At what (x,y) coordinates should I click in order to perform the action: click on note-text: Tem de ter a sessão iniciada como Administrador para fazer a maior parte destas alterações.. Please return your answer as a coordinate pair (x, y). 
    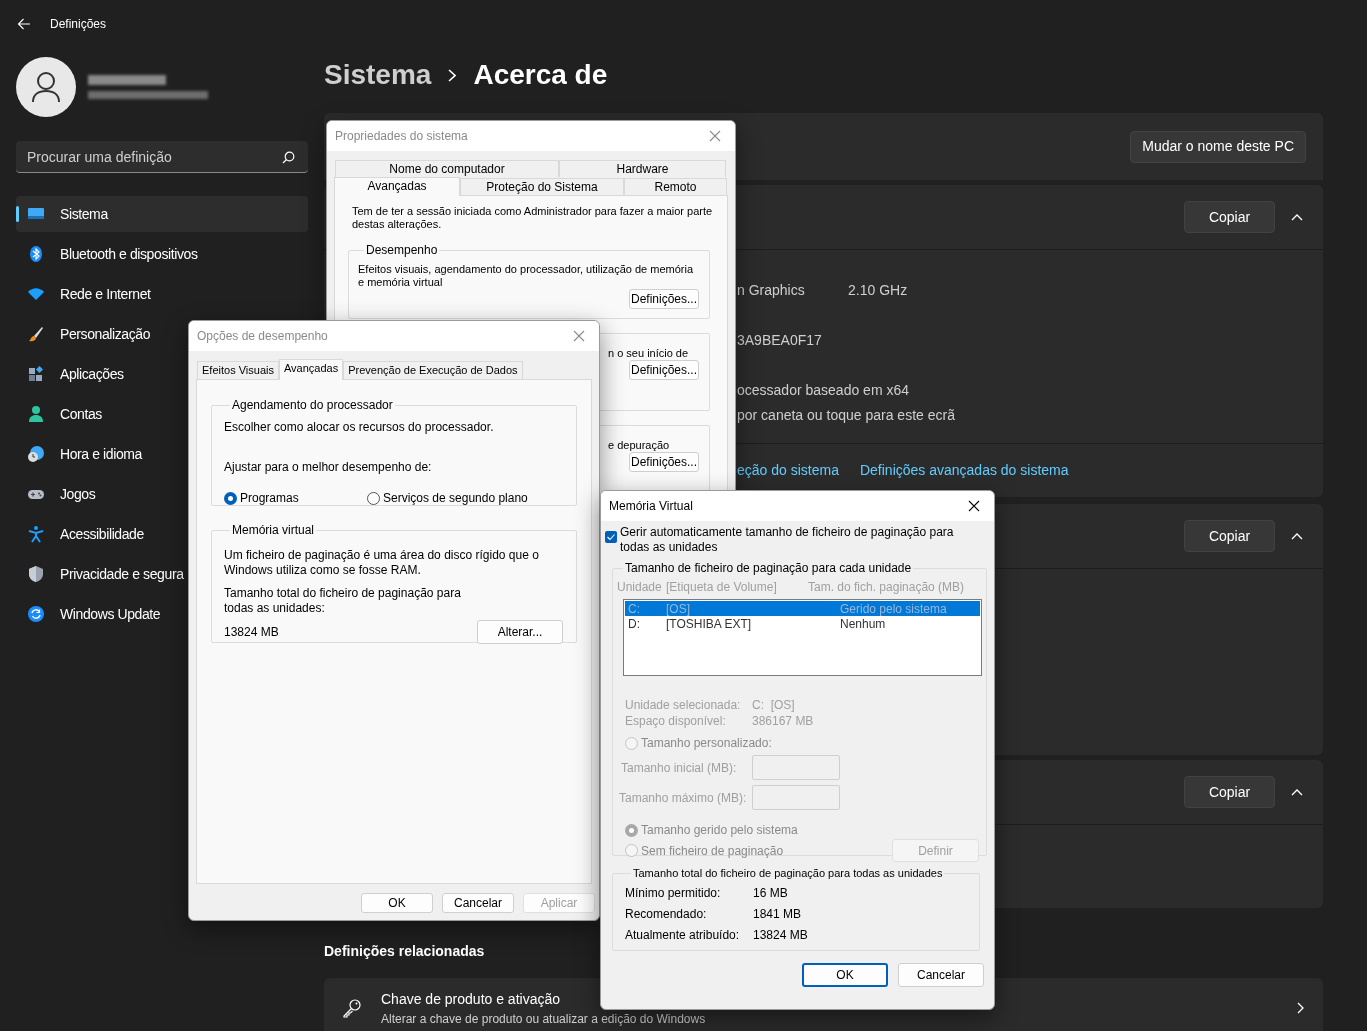
    Looking at the image, I should click on (532, 218).